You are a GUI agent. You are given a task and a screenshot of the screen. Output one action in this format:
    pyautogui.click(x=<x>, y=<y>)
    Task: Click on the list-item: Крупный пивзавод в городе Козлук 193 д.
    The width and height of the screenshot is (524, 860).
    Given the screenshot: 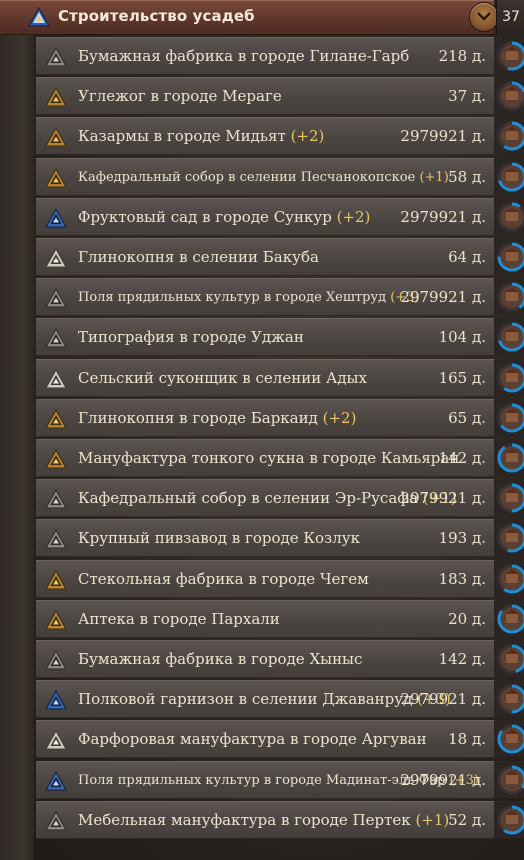 What is the action you would take?
    pyautogui.click(x=265, y=538)
    